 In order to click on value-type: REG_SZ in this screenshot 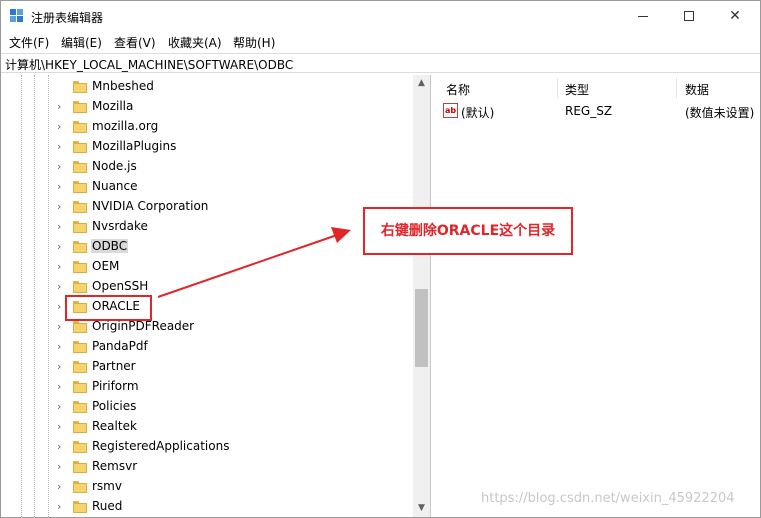, I will do `click(589, 111)`.